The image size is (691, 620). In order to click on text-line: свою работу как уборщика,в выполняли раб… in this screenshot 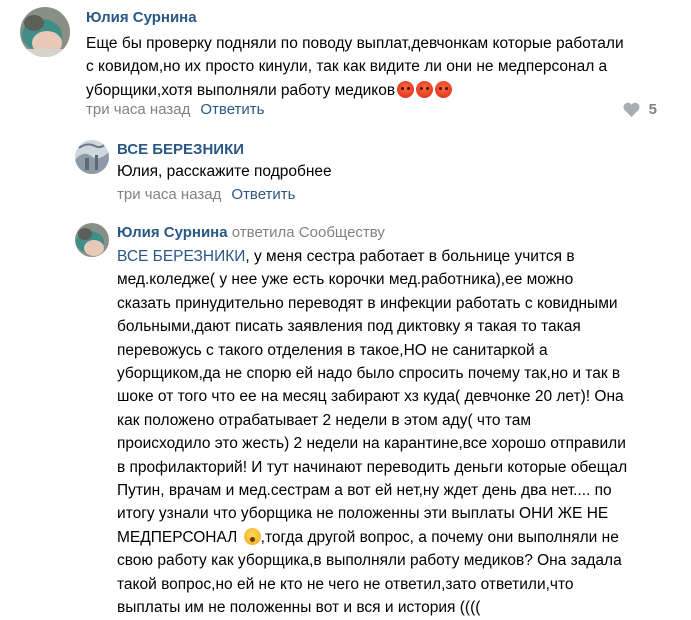, I will do `click(369, 561)`.